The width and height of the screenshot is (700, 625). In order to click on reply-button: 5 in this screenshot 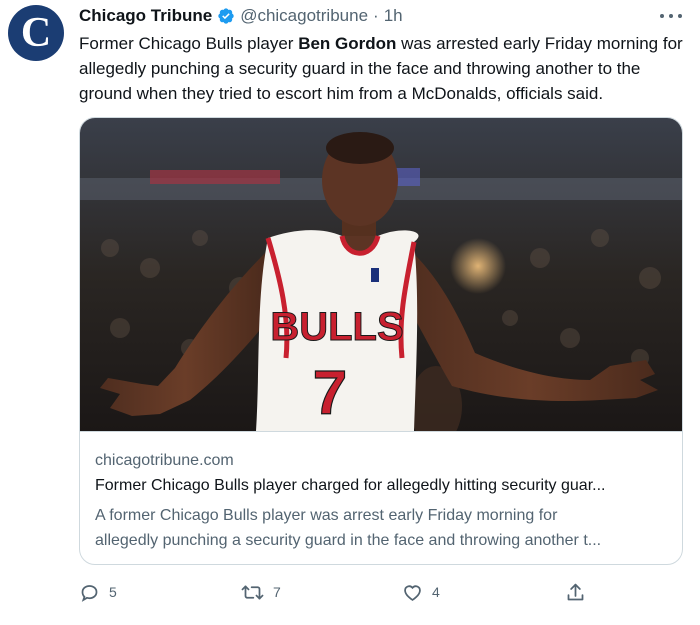, I will do `click(98, 592)`.